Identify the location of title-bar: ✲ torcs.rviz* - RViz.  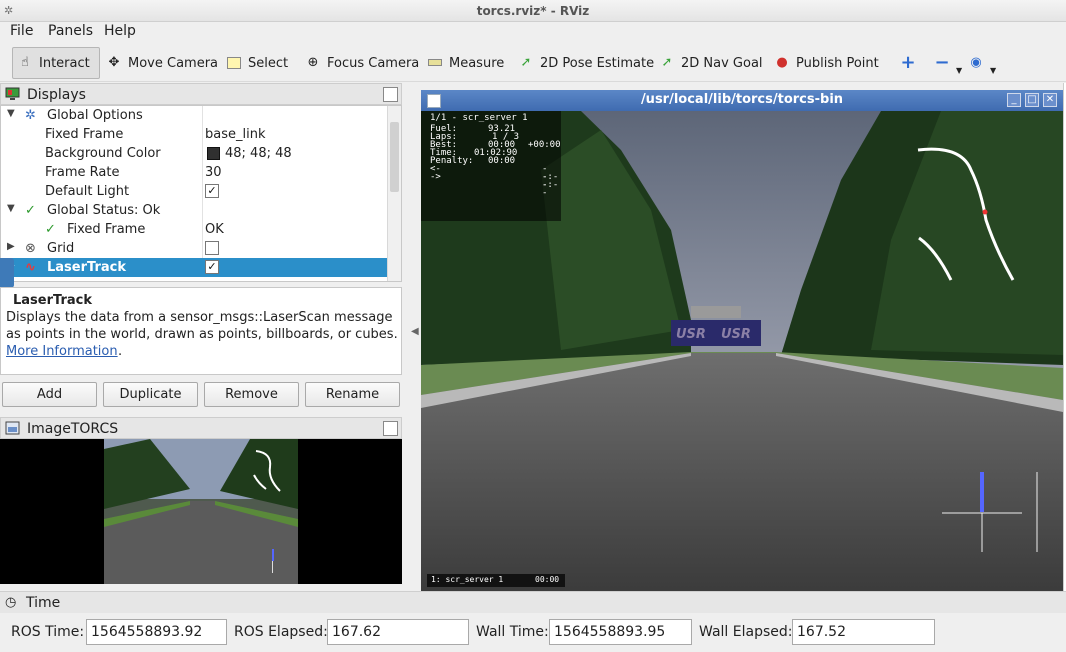
(533, 11).